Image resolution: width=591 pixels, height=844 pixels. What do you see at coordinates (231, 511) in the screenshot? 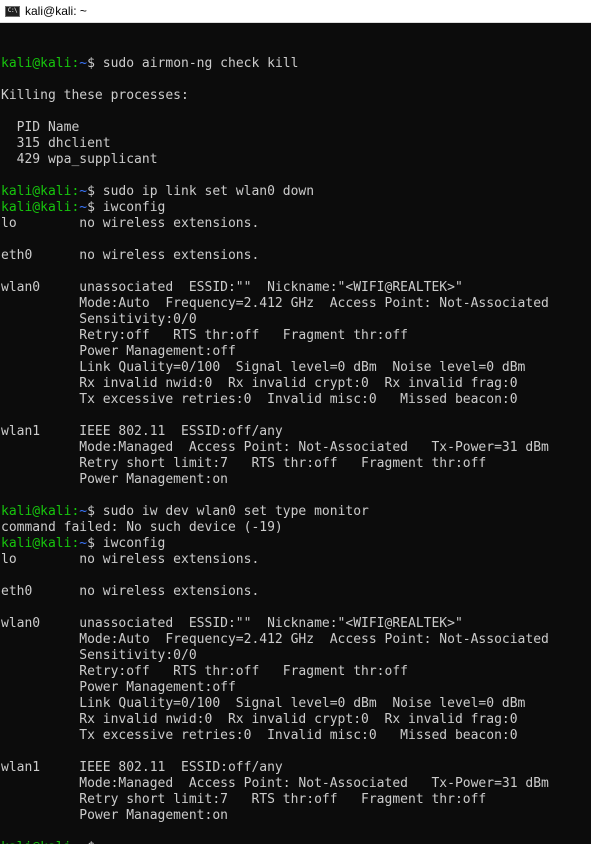
I see `command-text: sudo iw dev wlan0 set type monitor` at bounding box center [231, 511].